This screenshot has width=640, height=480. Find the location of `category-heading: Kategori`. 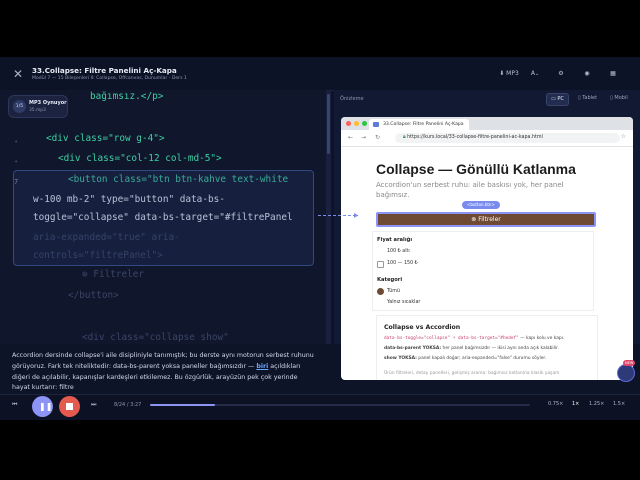

category-heading: Kategori is located at coordinates (390, 280).